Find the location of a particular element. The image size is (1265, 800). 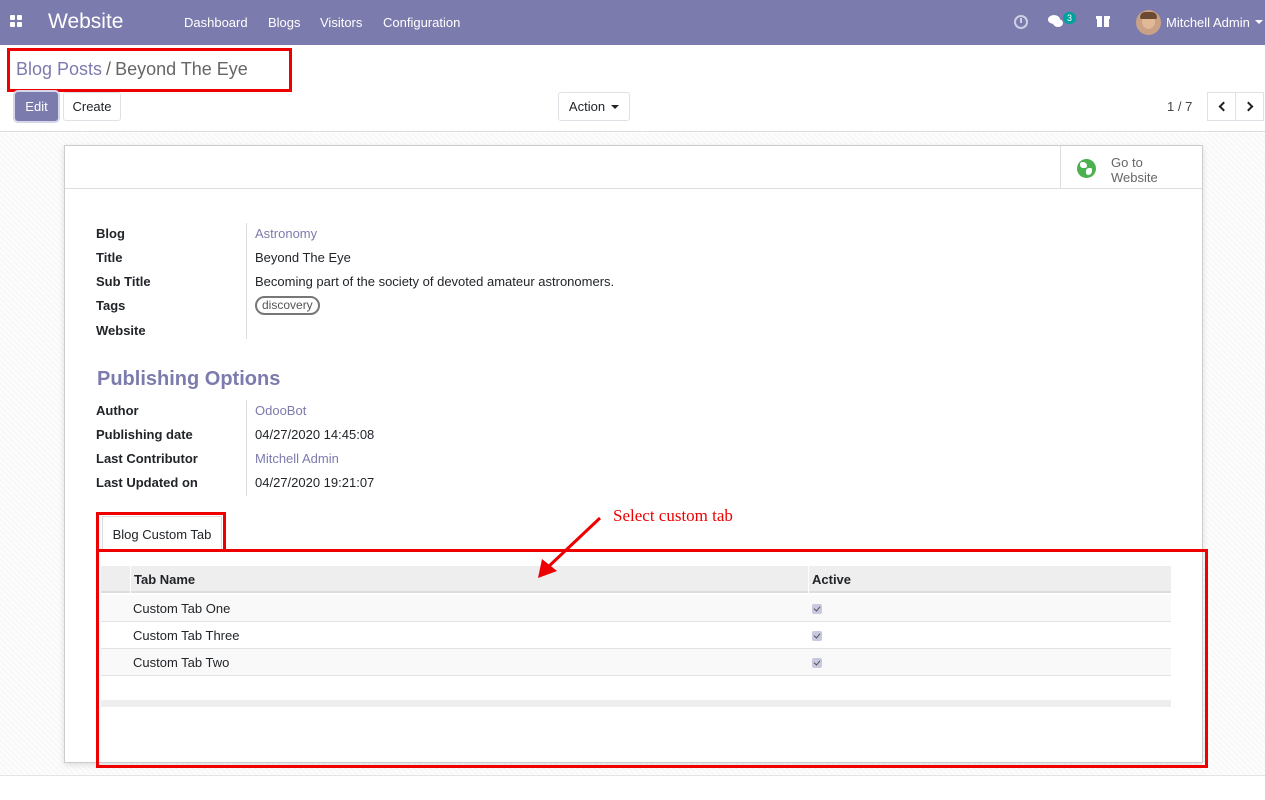

publishing-date-value: 04/27/2020 14:45:08 is located at coordinates (315, 434).